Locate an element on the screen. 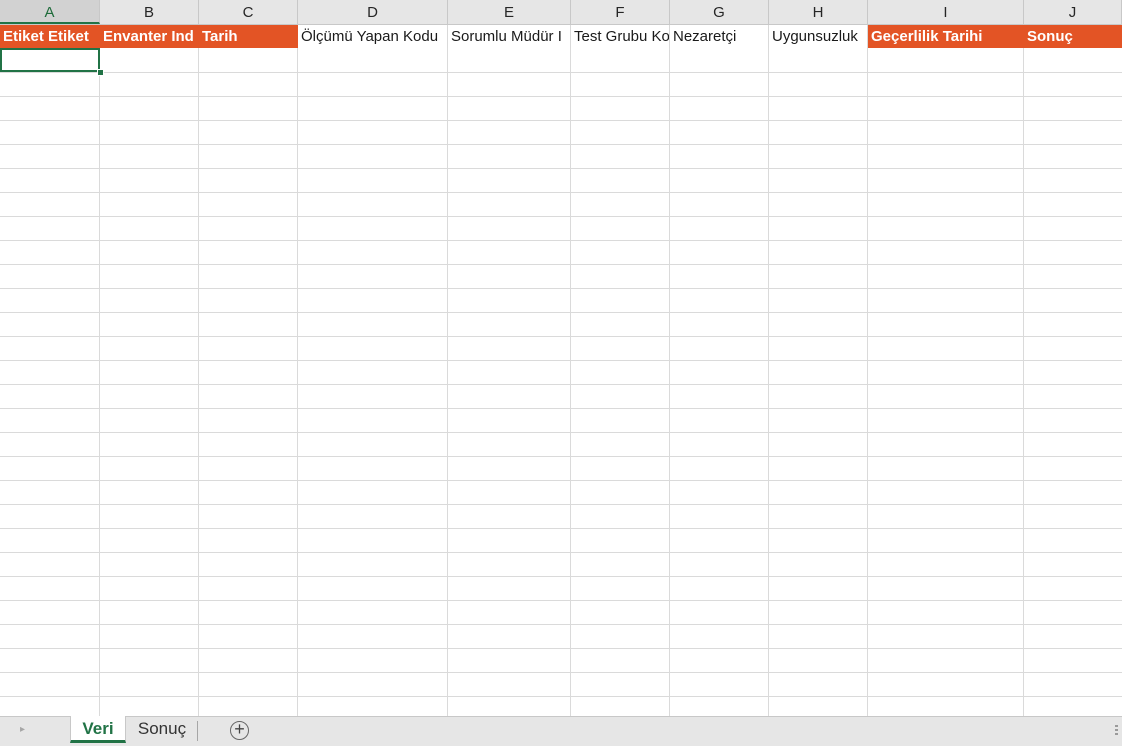 Image resolution: width=1122 pixels, height=746 pixels. column-header-b: B is located at coordinates (149, 12).